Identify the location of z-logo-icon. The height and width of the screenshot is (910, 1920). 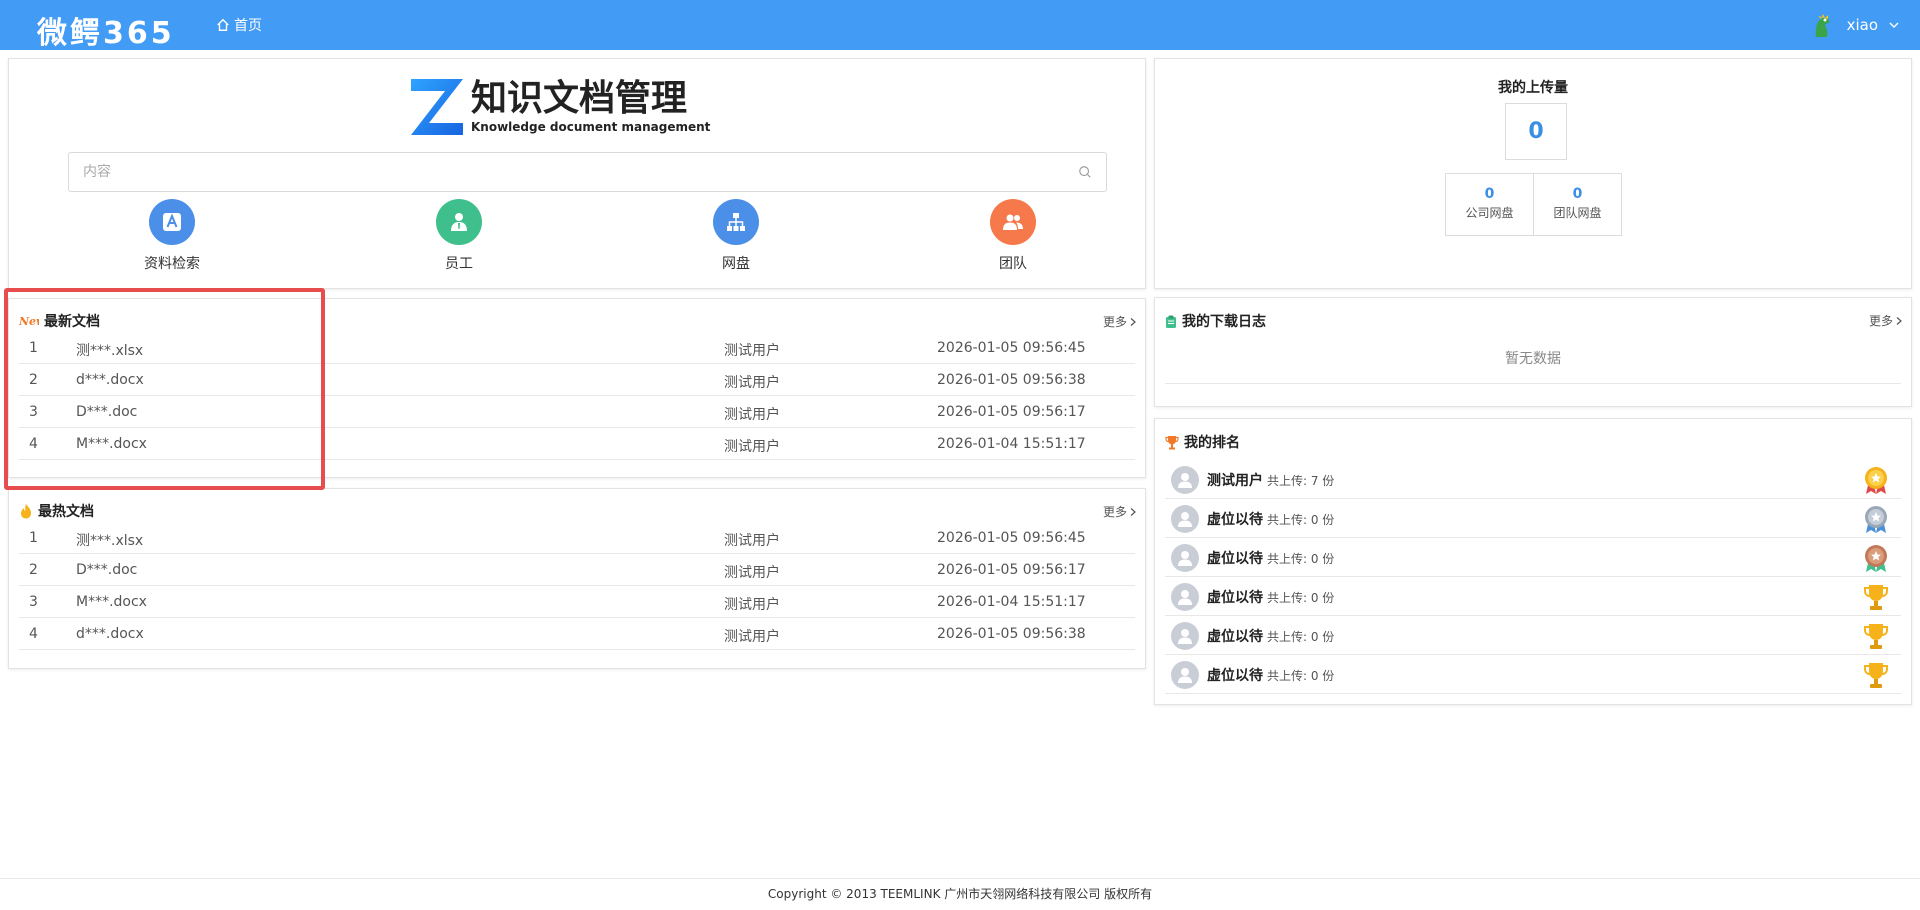
(437, 107).